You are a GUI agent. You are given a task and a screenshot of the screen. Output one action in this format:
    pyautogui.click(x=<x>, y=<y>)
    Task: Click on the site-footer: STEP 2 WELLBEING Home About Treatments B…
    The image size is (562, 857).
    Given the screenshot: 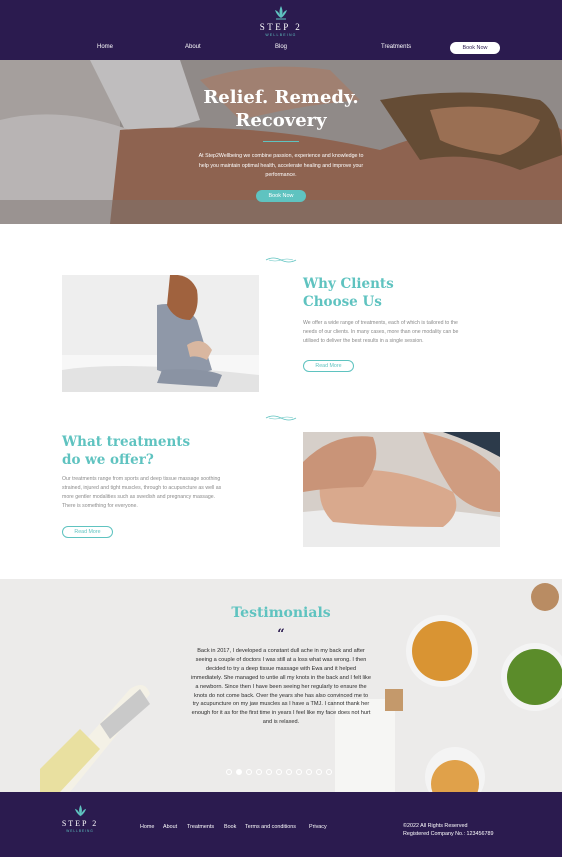 What is the action you would take?
    pyautogui.click(x=281, y=824)
    